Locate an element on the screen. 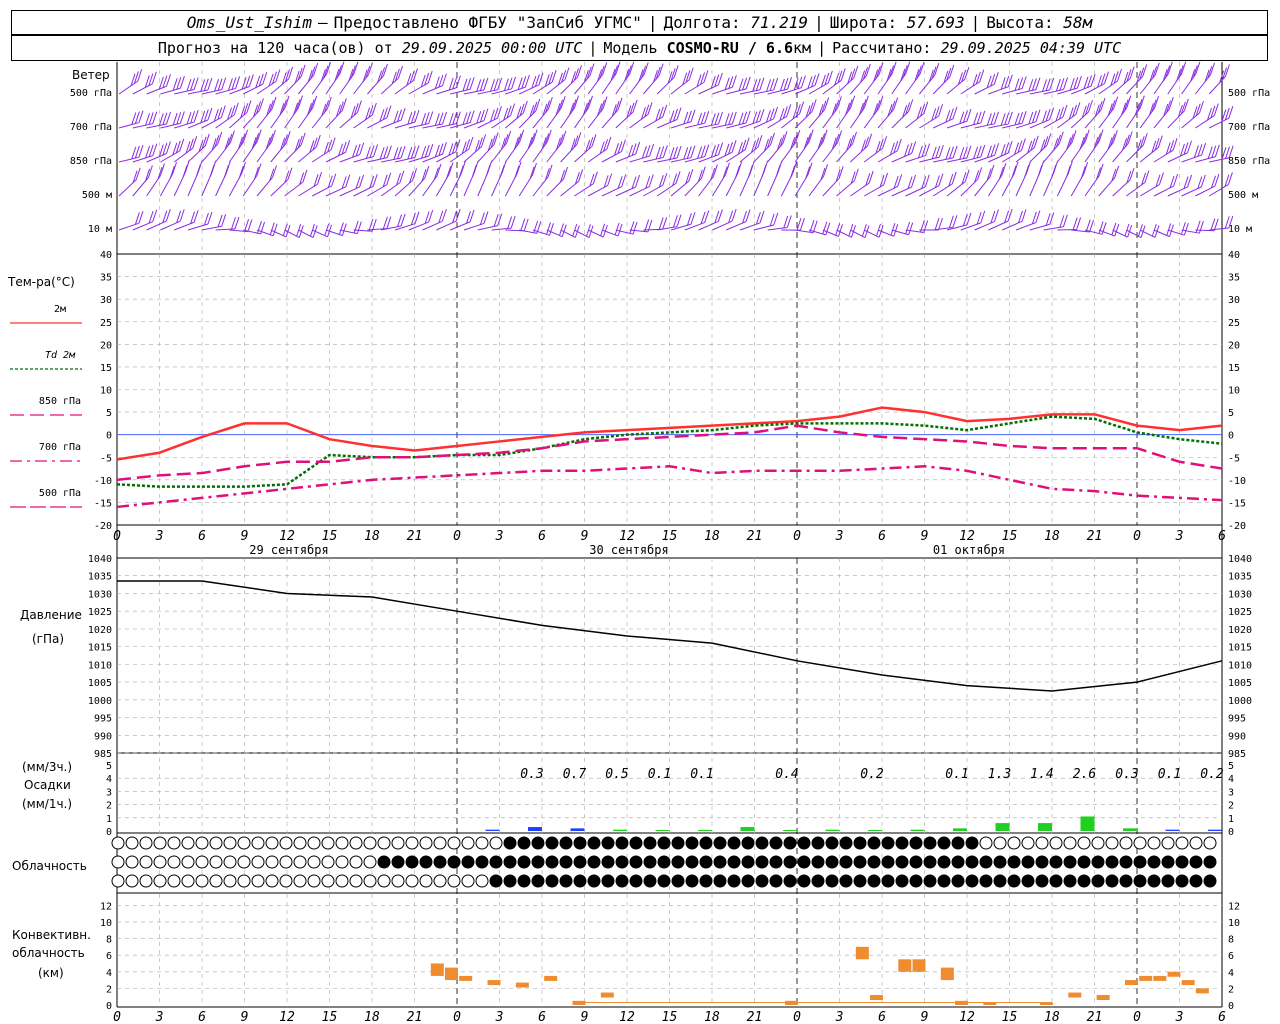 This screenshot has height=1024, width=1280. temp-legend-label: 850 гПа is located at coordinates (60, 401).